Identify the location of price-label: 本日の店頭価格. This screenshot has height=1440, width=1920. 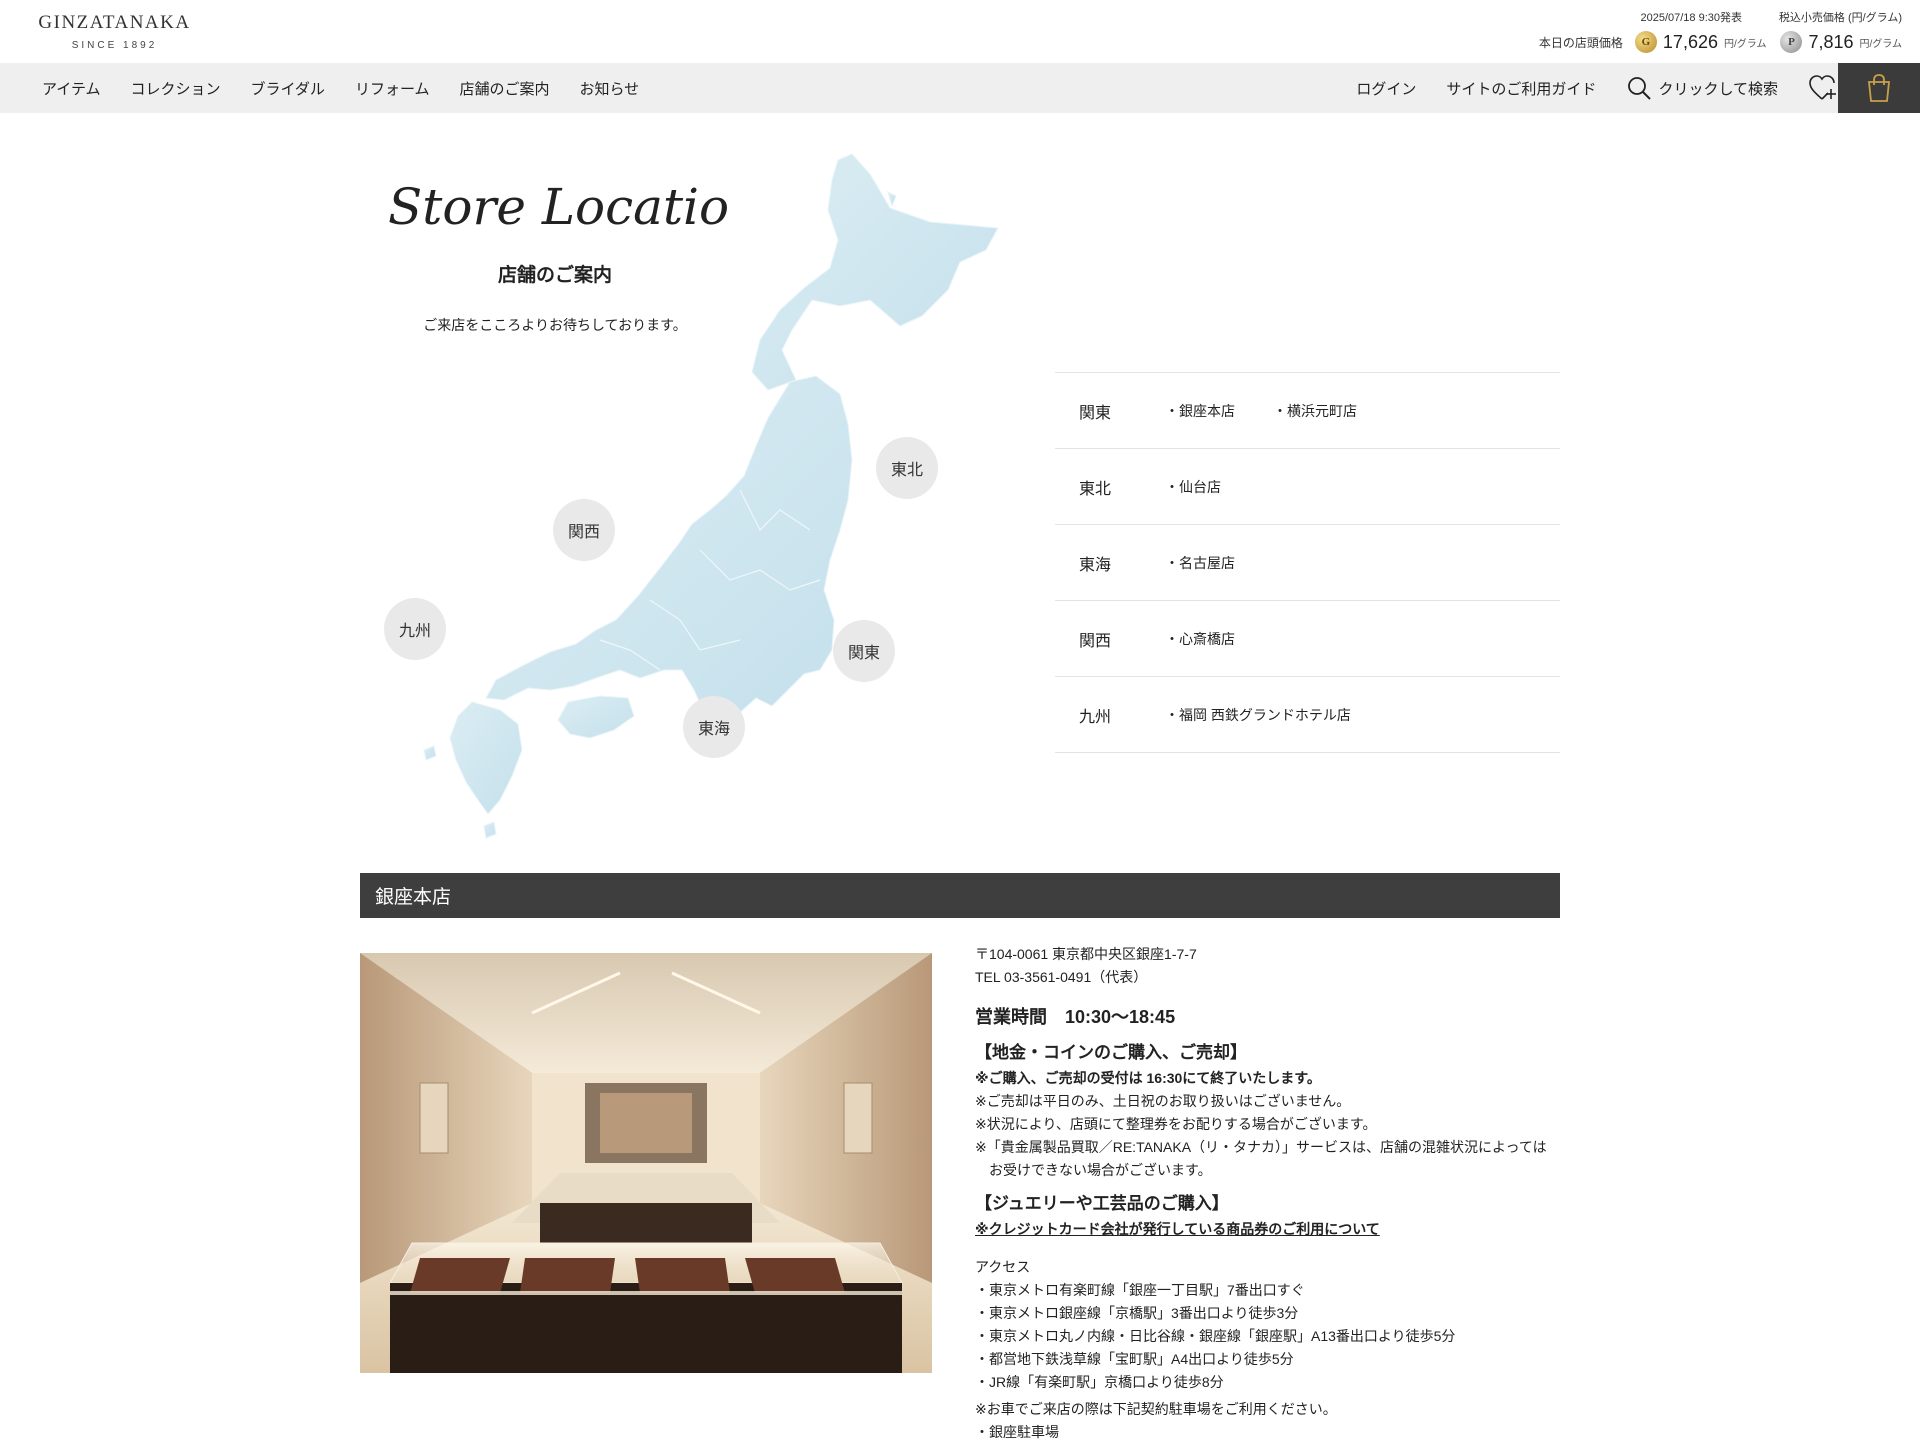
(1580, 42).